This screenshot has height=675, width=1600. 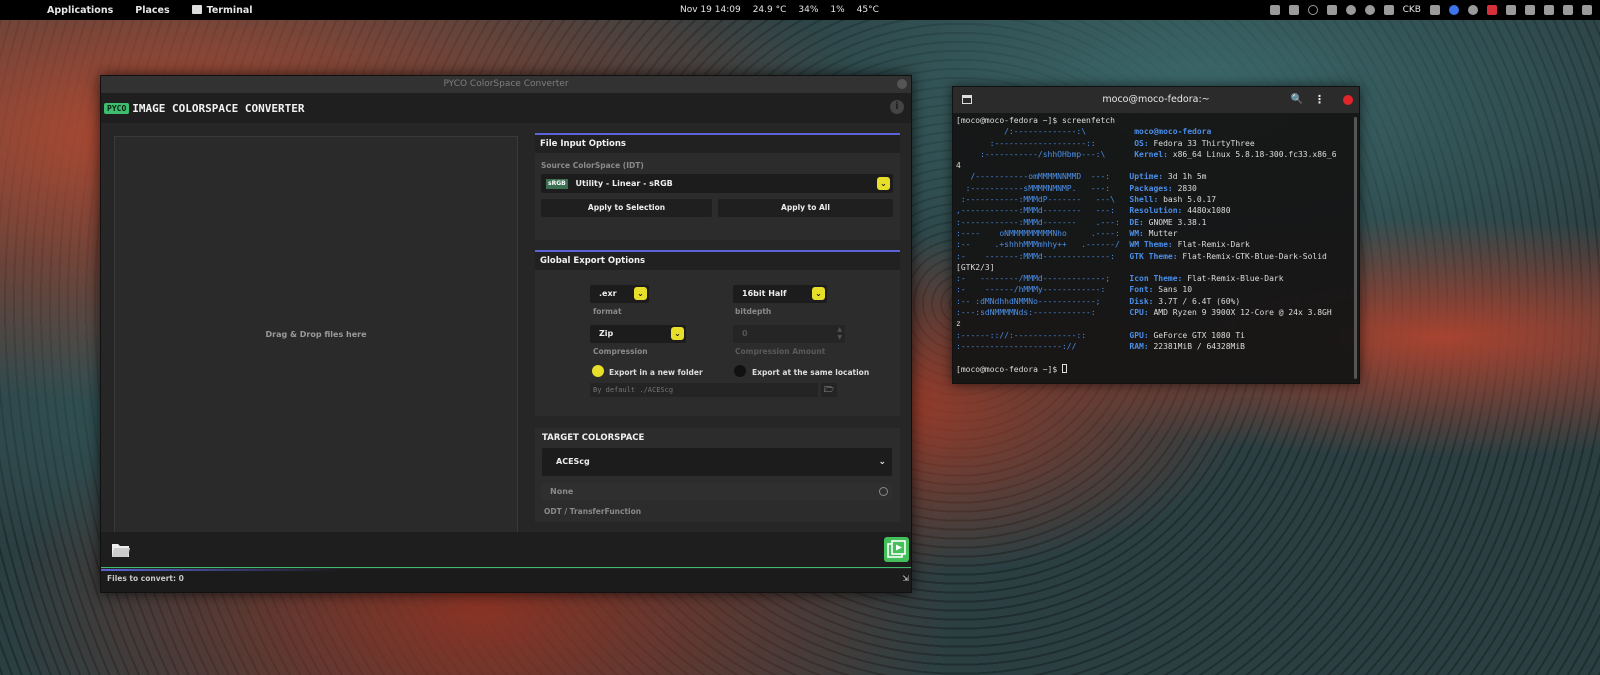 What do you see at coordinates (1369, 10) in the screenshot?
I see `settings-icon` at bounding box center [1369, 10].